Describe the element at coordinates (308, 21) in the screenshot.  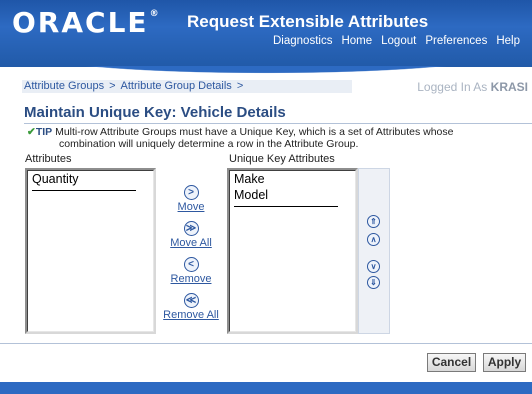
I see `app-title: Request Extensible Attributes` at that location.